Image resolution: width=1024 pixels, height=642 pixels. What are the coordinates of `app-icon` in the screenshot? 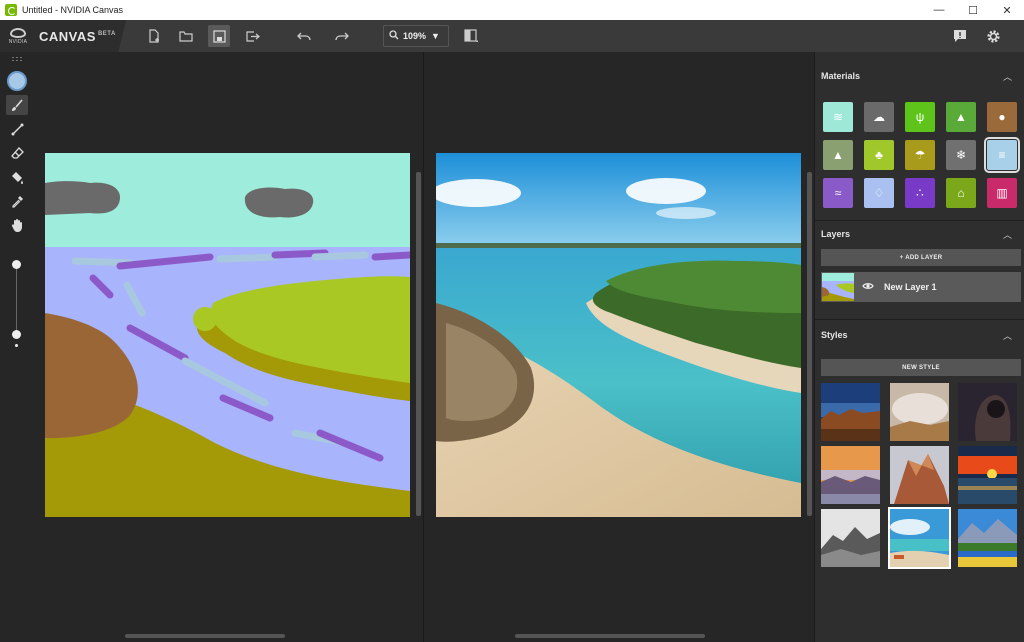 It's located at (11, 10).